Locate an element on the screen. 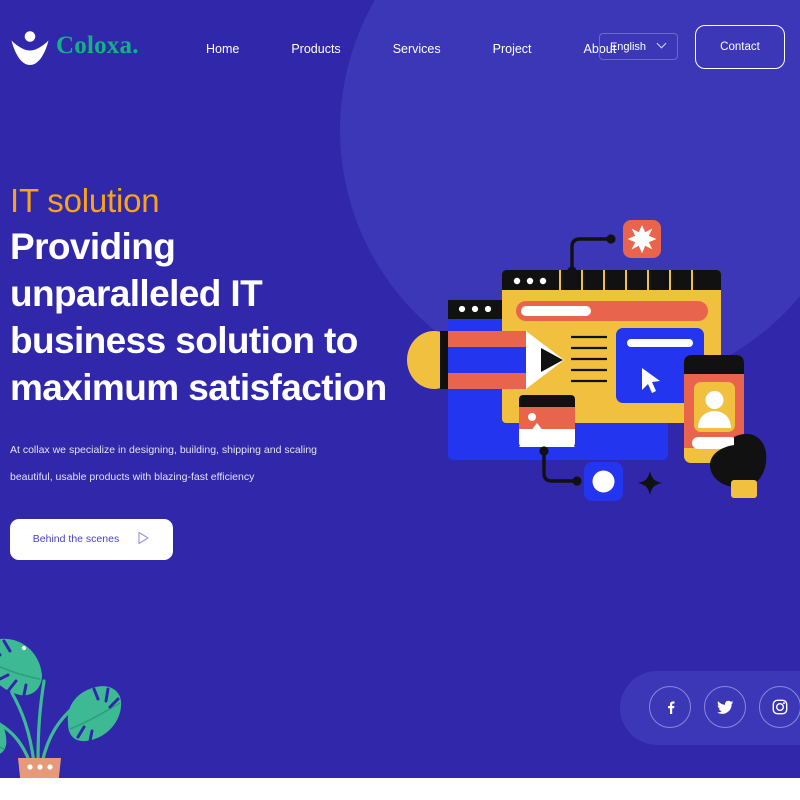  hero-eyebrow: IT solution is located at coordinates (85, 200).